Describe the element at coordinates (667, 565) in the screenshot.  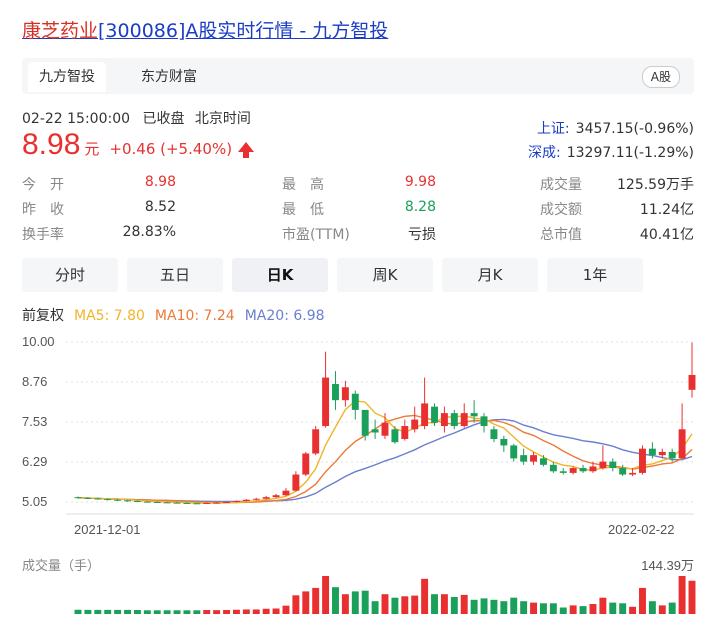
I see `volume-max: 144.39万` at that location.